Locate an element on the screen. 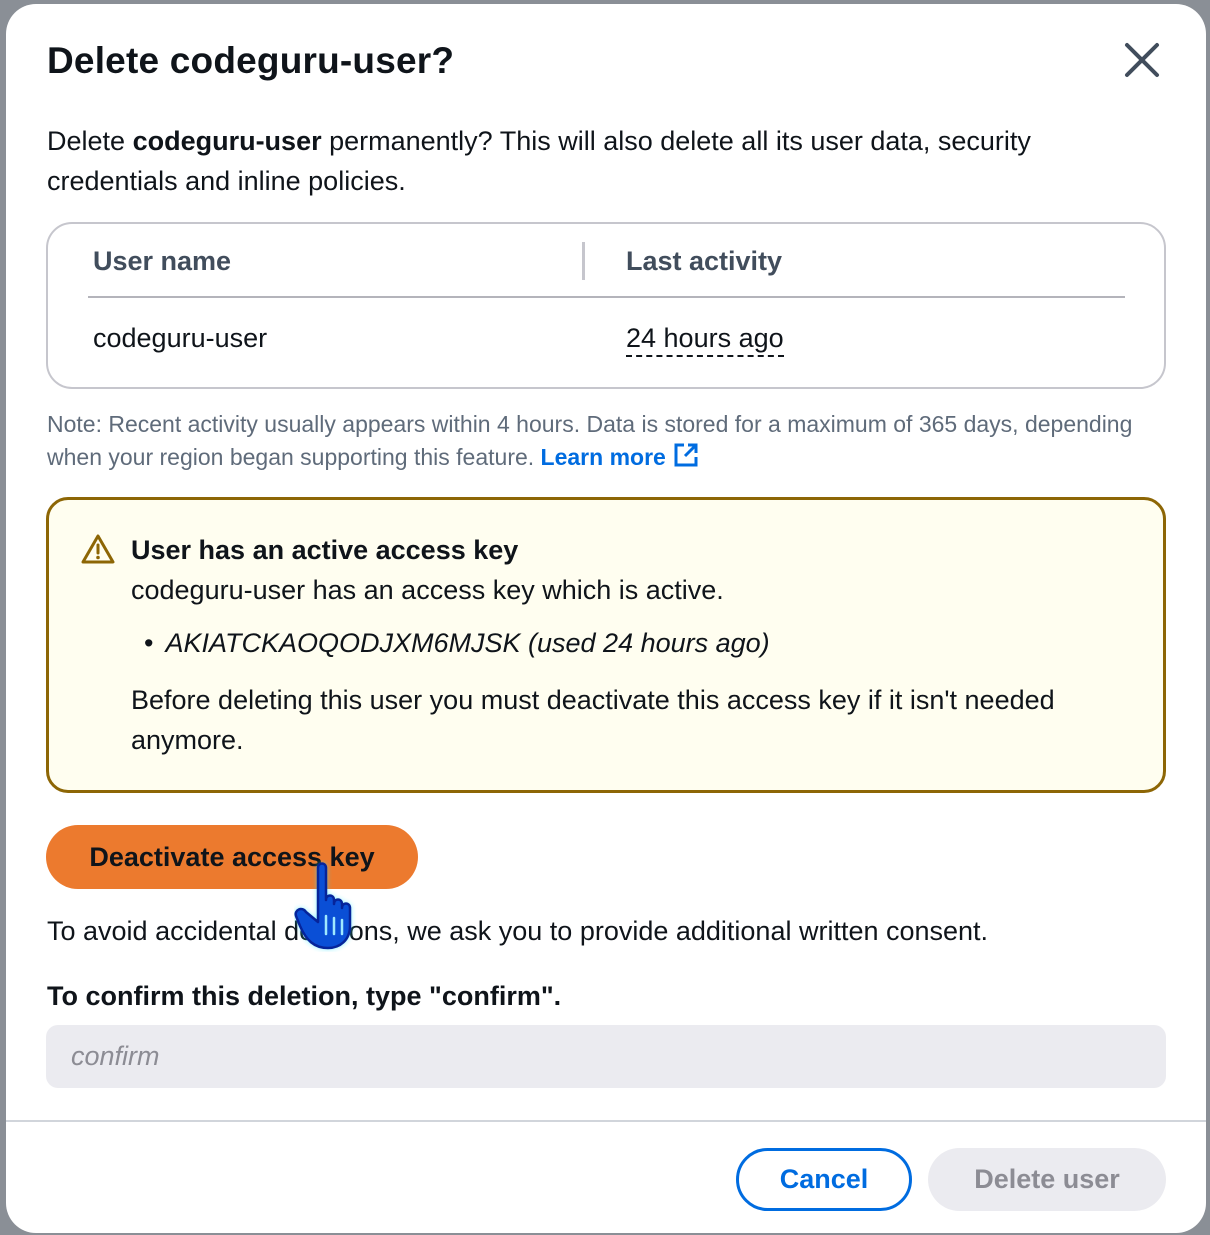  description-user-name: codeguru-user is located at coordinates (227, 141).